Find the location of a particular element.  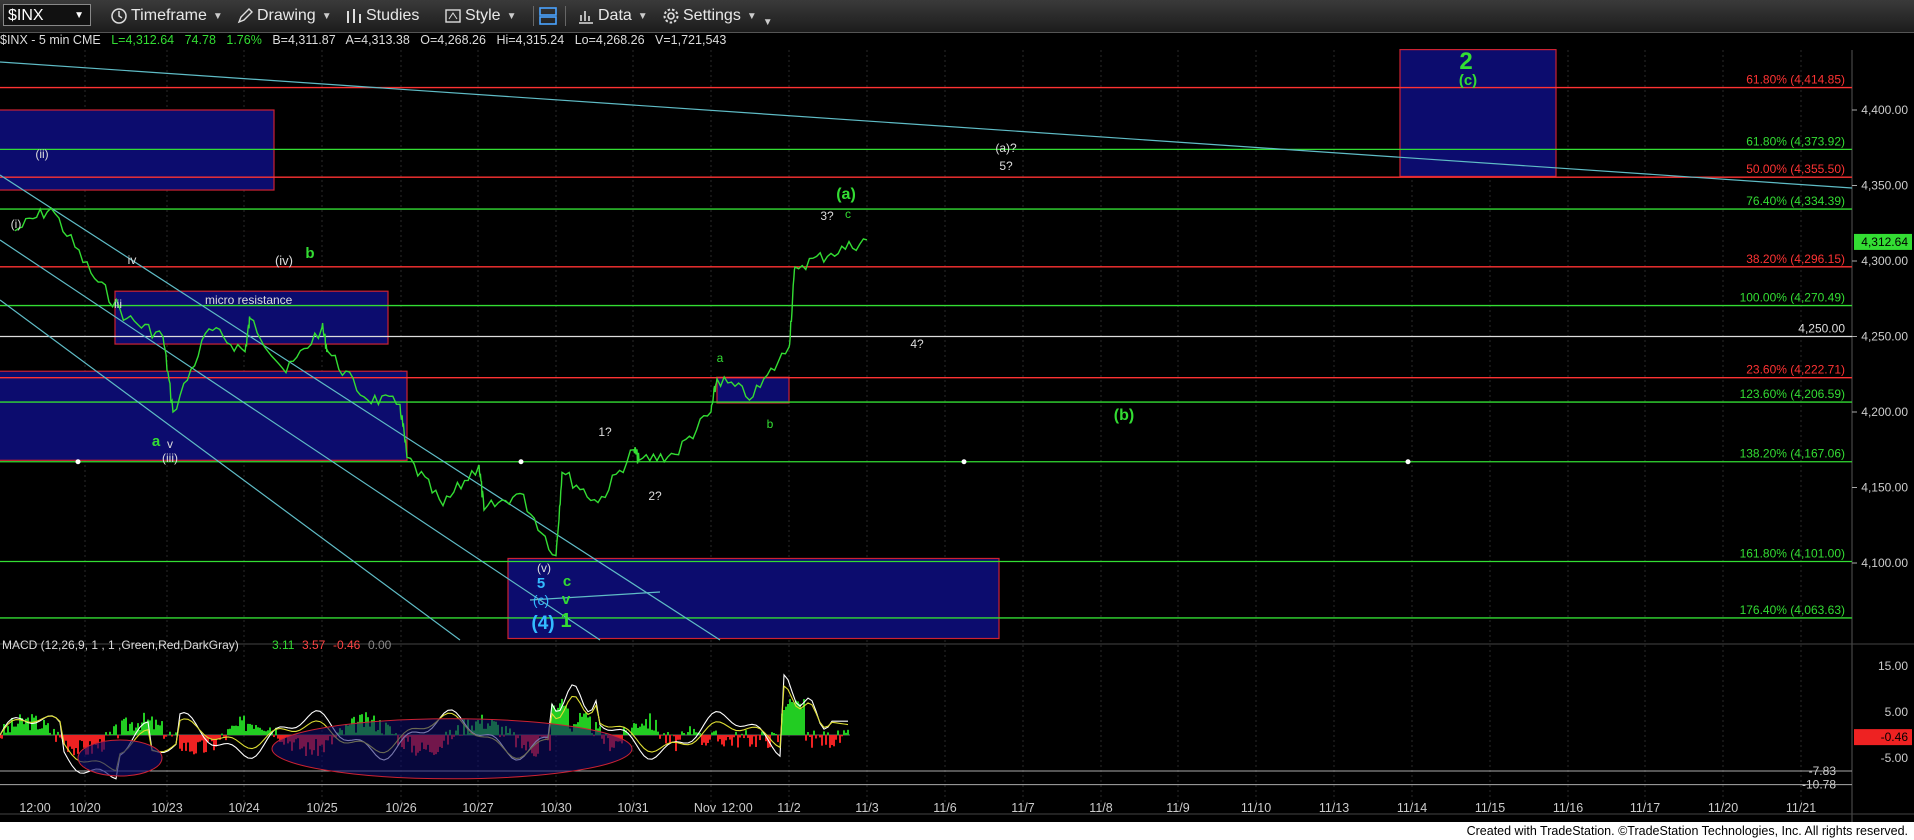

style-button: Style ▼ is located at coordinates (480, 16).